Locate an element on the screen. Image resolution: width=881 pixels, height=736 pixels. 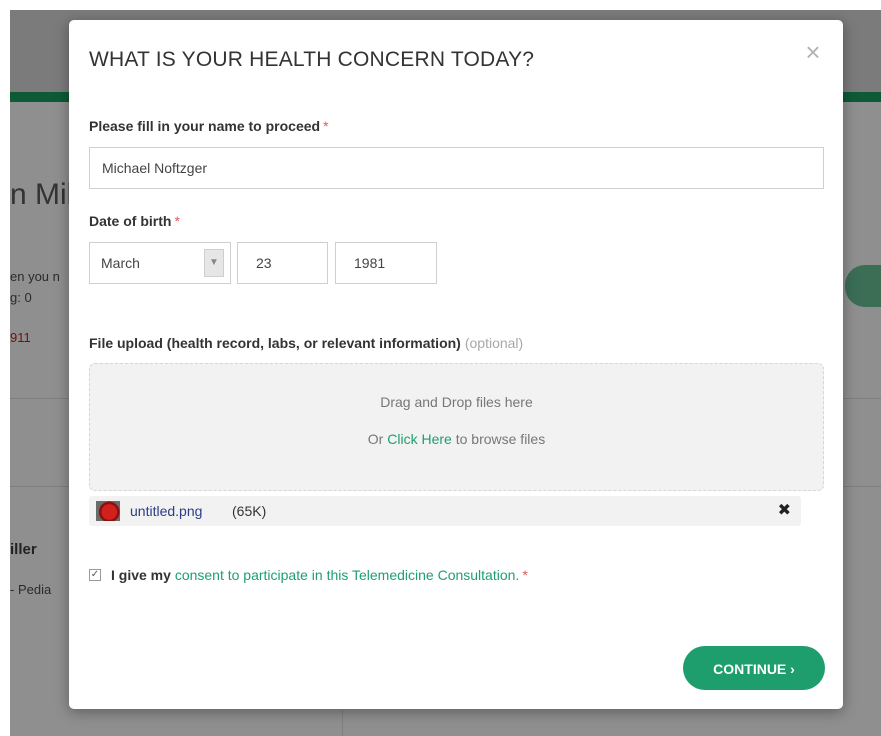
background-text-line: g: 0 is located at coordinates (21, 297).